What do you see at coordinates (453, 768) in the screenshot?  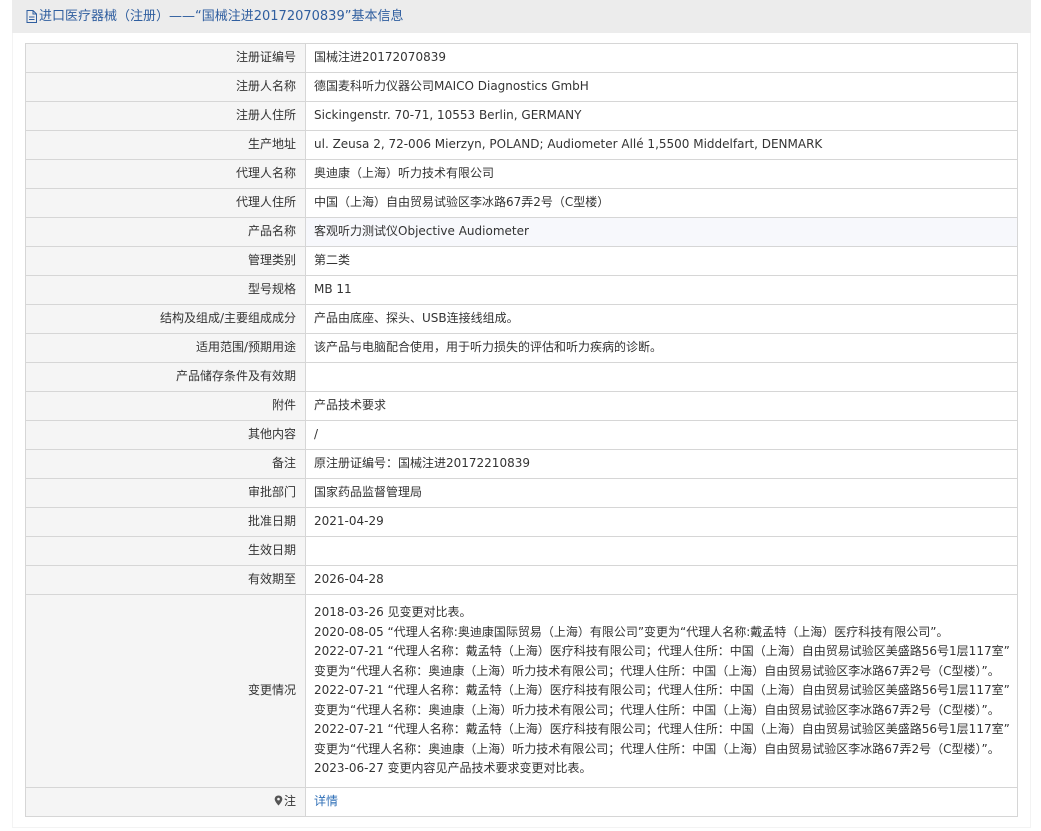 I see `change-history-line: 2023-06-27 变更内容见产品技术要求变更对比表。` at bounding box center [453, 768].